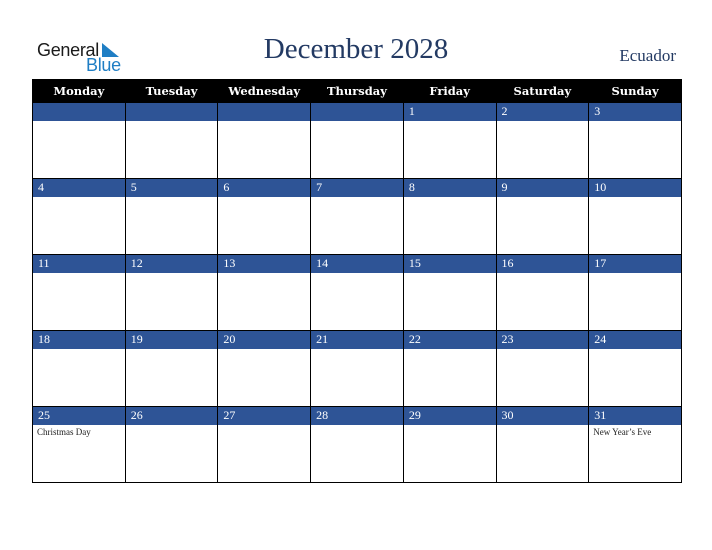 This screenshot has width=712, height=550. Describe the element at coordinates (635, 340) in the screenshot. I see `day-number: 24` at that location.